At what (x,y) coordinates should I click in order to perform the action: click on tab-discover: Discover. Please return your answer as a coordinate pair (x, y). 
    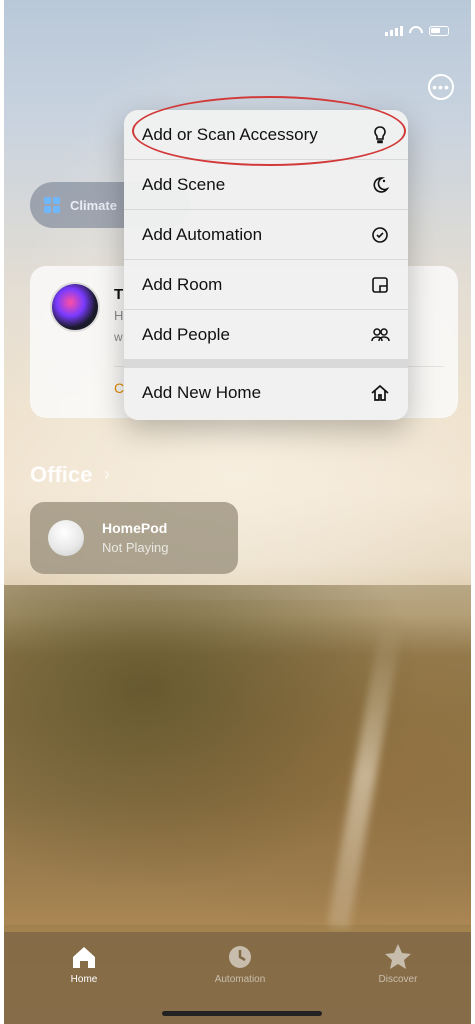
    Looking at the image, I should click on (398, 962).